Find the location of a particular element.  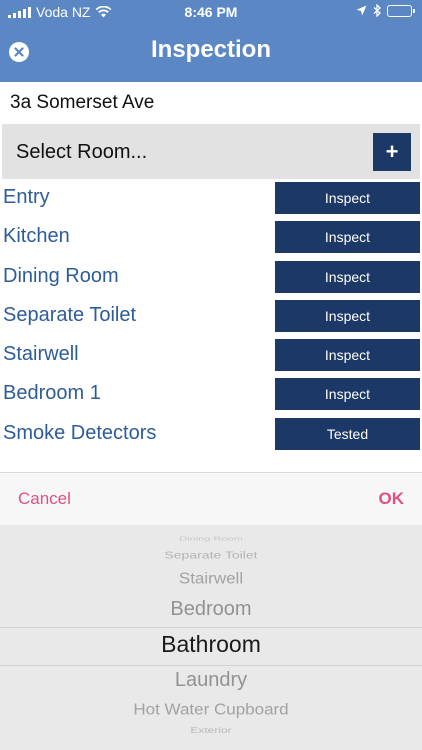

property-address: 3a Somerset Ave is located at coordinates (82, 102).